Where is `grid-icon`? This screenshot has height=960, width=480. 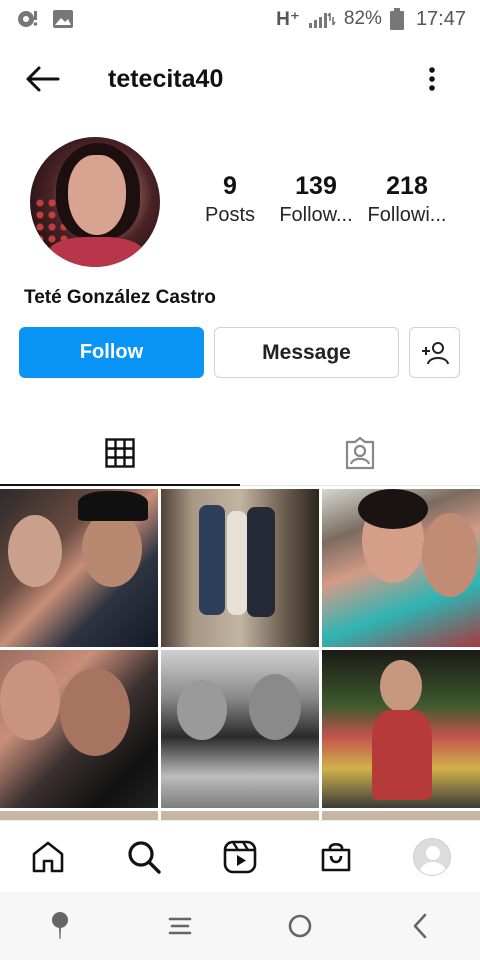
grid-icon is located at coordinates (120, 452).